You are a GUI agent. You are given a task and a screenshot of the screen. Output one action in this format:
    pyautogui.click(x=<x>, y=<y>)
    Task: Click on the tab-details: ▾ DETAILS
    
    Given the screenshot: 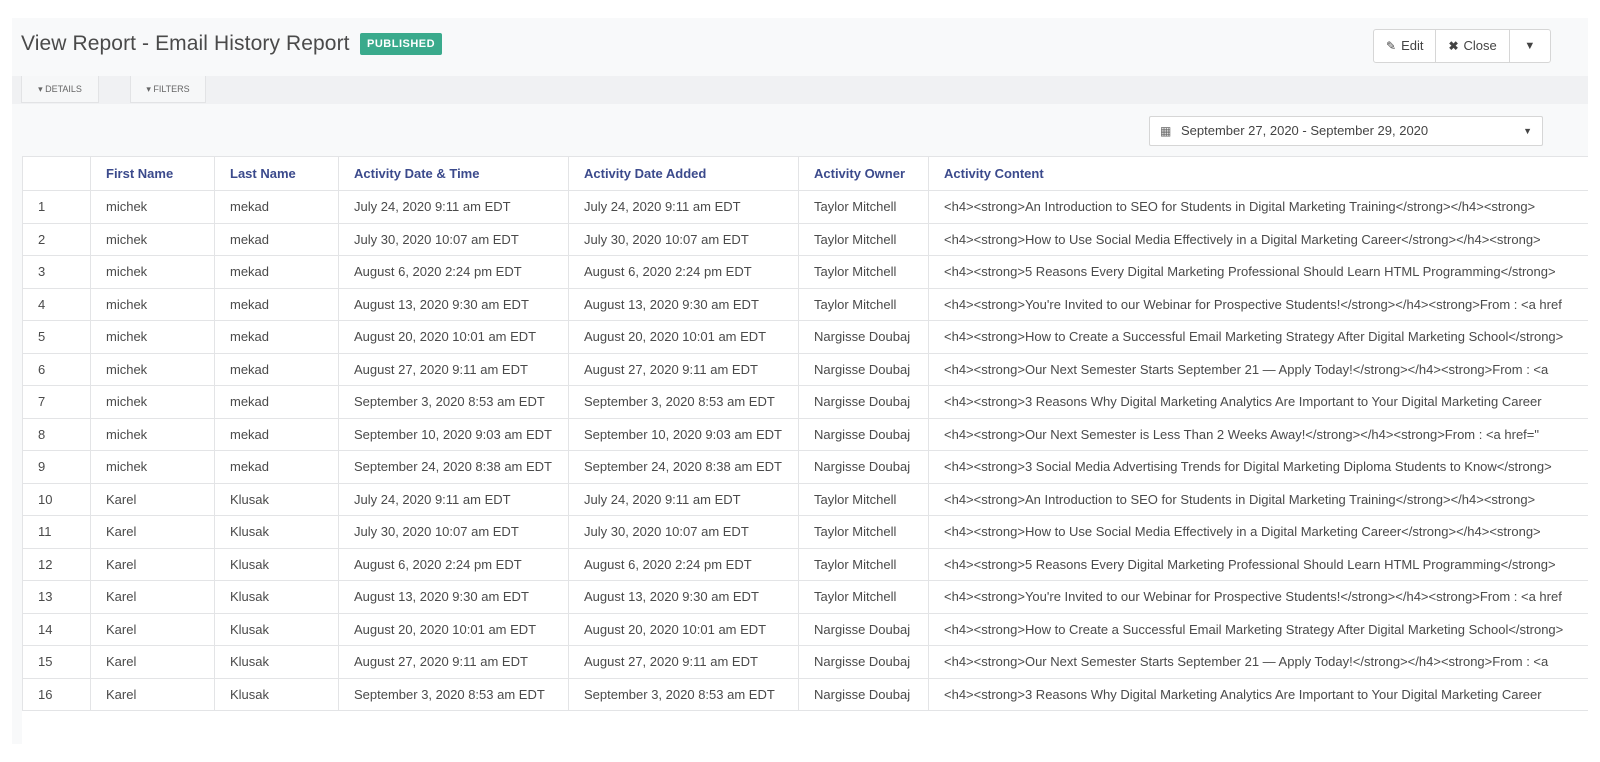 What is the action you would take?
    pyautogui.click(x=60, y=89)
    